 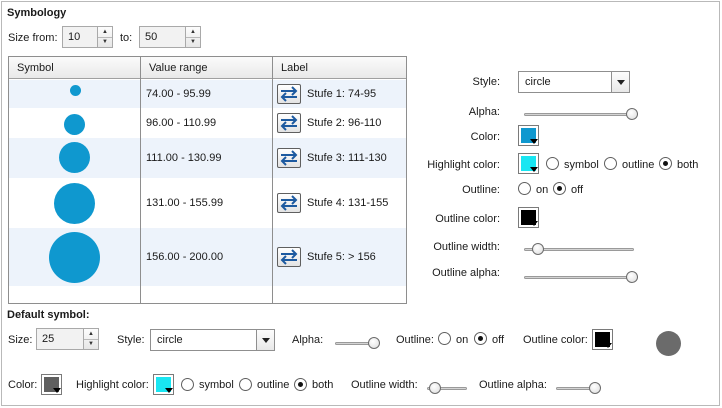 What do you see at coordinates (638, 165) in the screenshot?
I see `highlight-outline-label: outline` at bounding box center [638, 165].